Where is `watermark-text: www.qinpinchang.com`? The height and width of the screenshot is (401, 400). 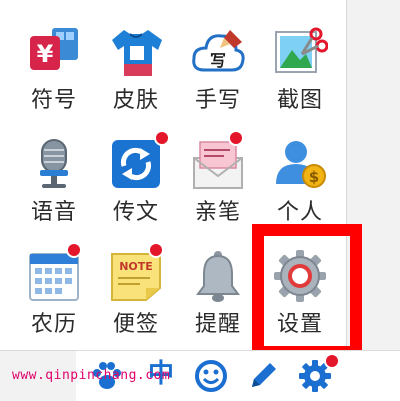 watermark-text: www.qinpinchang.com is located at coordinates (91, 375).